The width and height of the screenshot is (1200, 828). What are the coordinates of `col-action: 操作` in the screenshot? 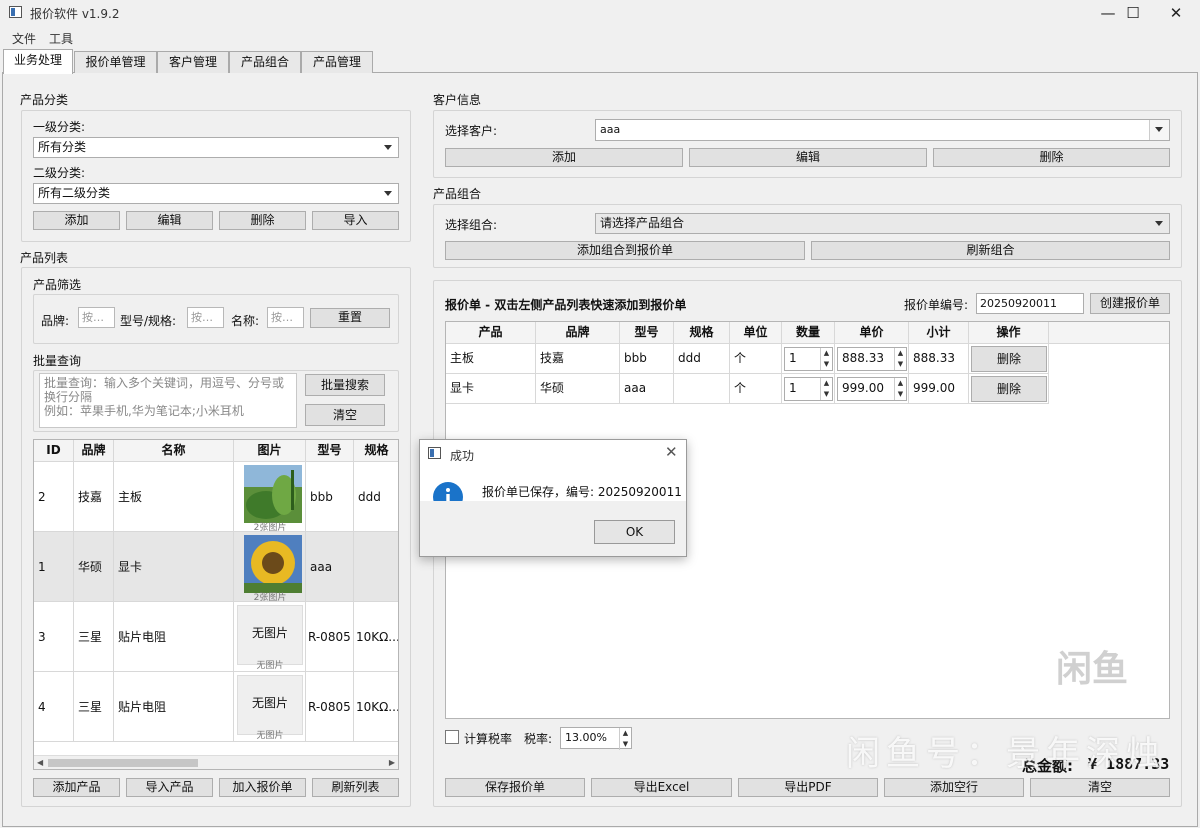 It's located at (1009, 333).